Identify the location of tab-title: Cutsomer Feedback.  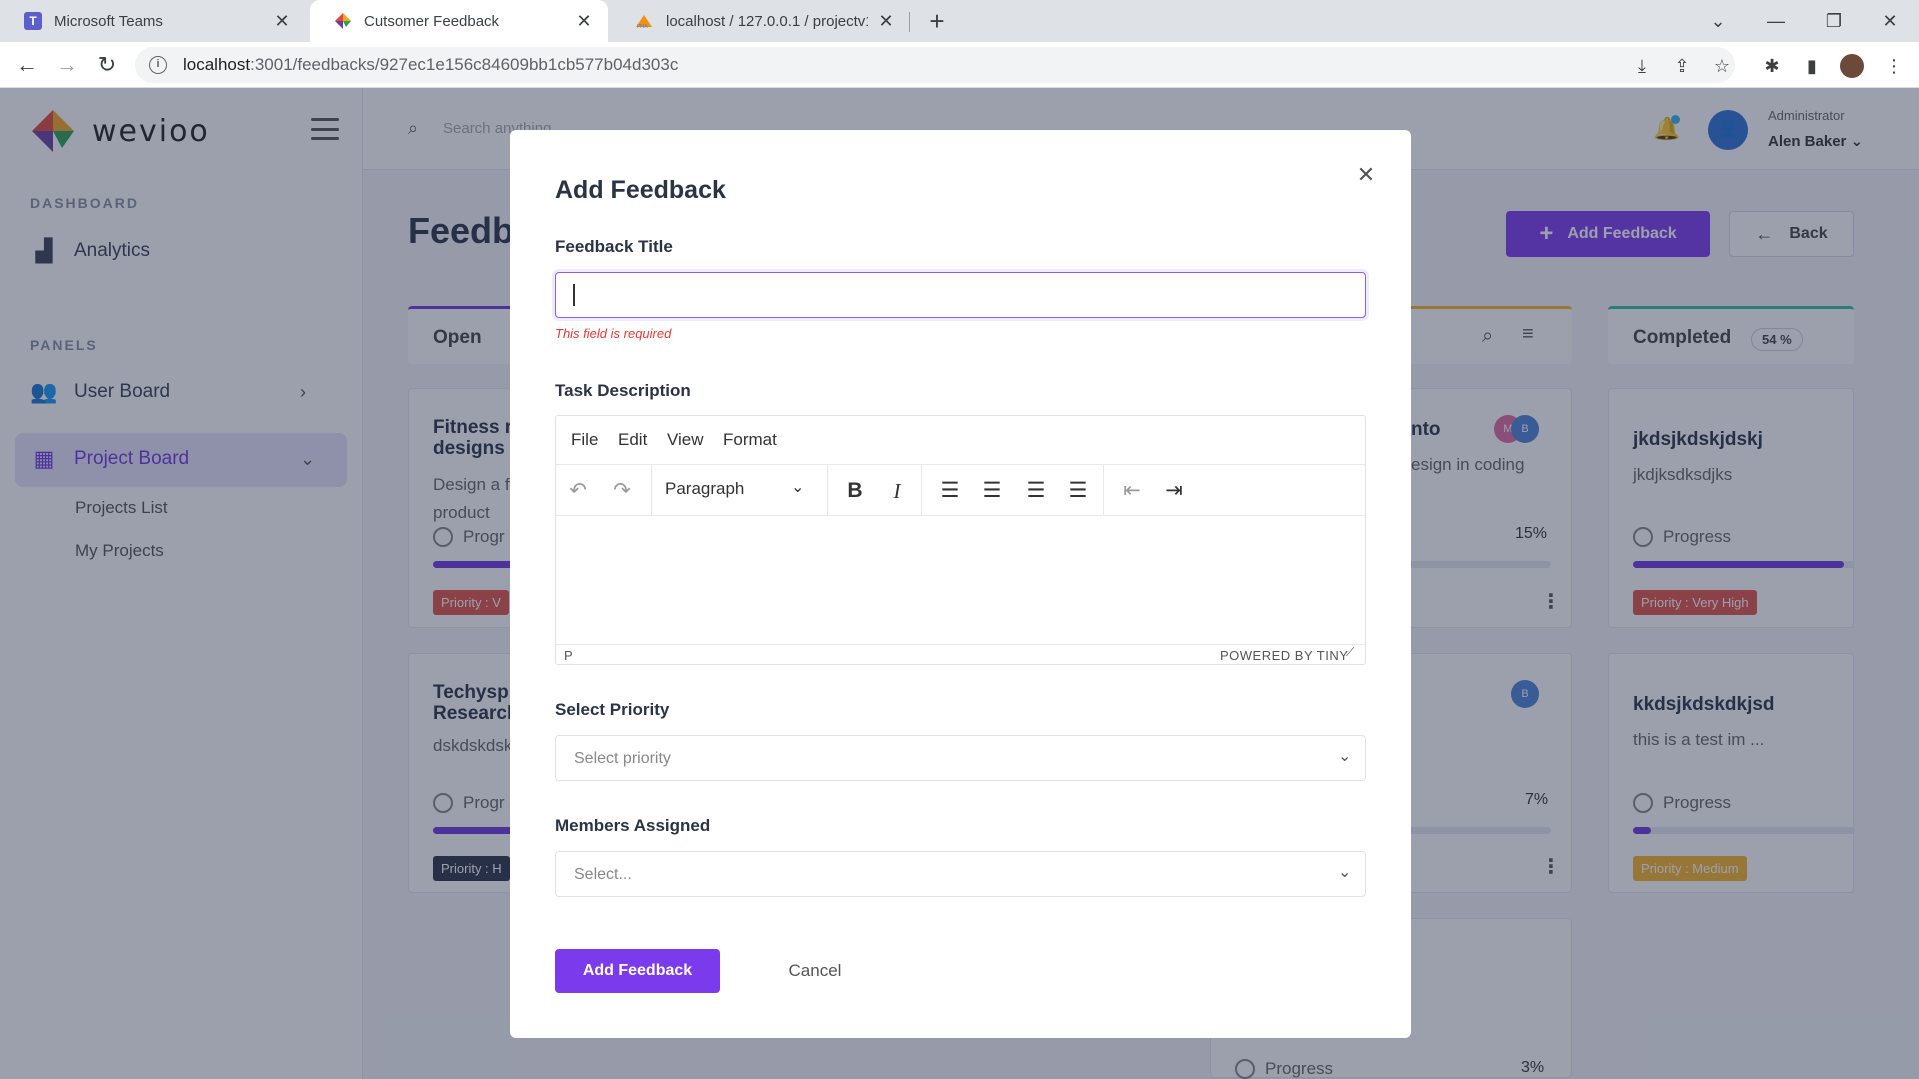
(432, 21).